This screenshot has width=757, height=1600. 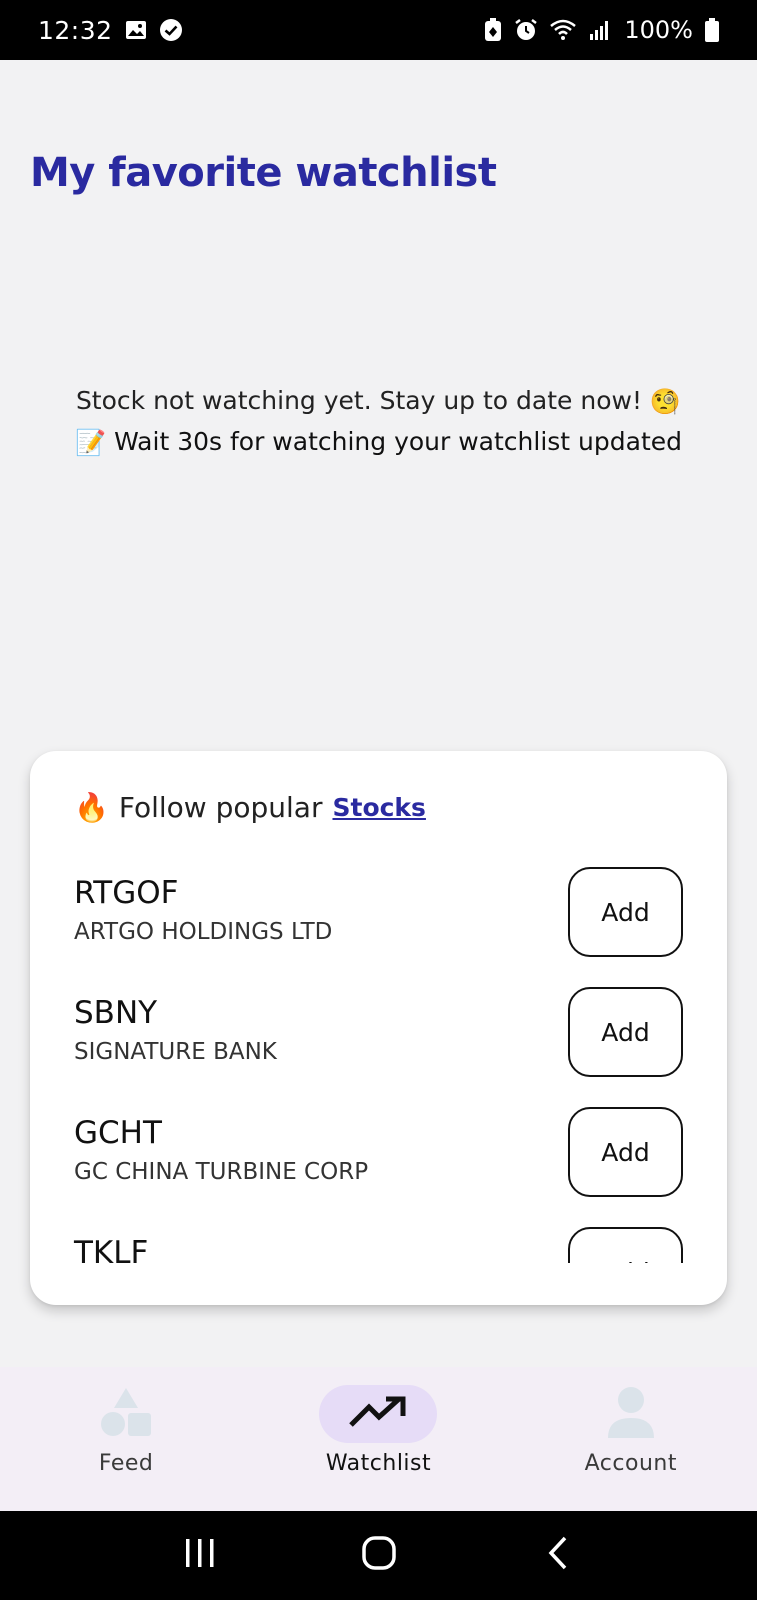 I want to click on battery-saver-icon, so click(x=493, y=30).